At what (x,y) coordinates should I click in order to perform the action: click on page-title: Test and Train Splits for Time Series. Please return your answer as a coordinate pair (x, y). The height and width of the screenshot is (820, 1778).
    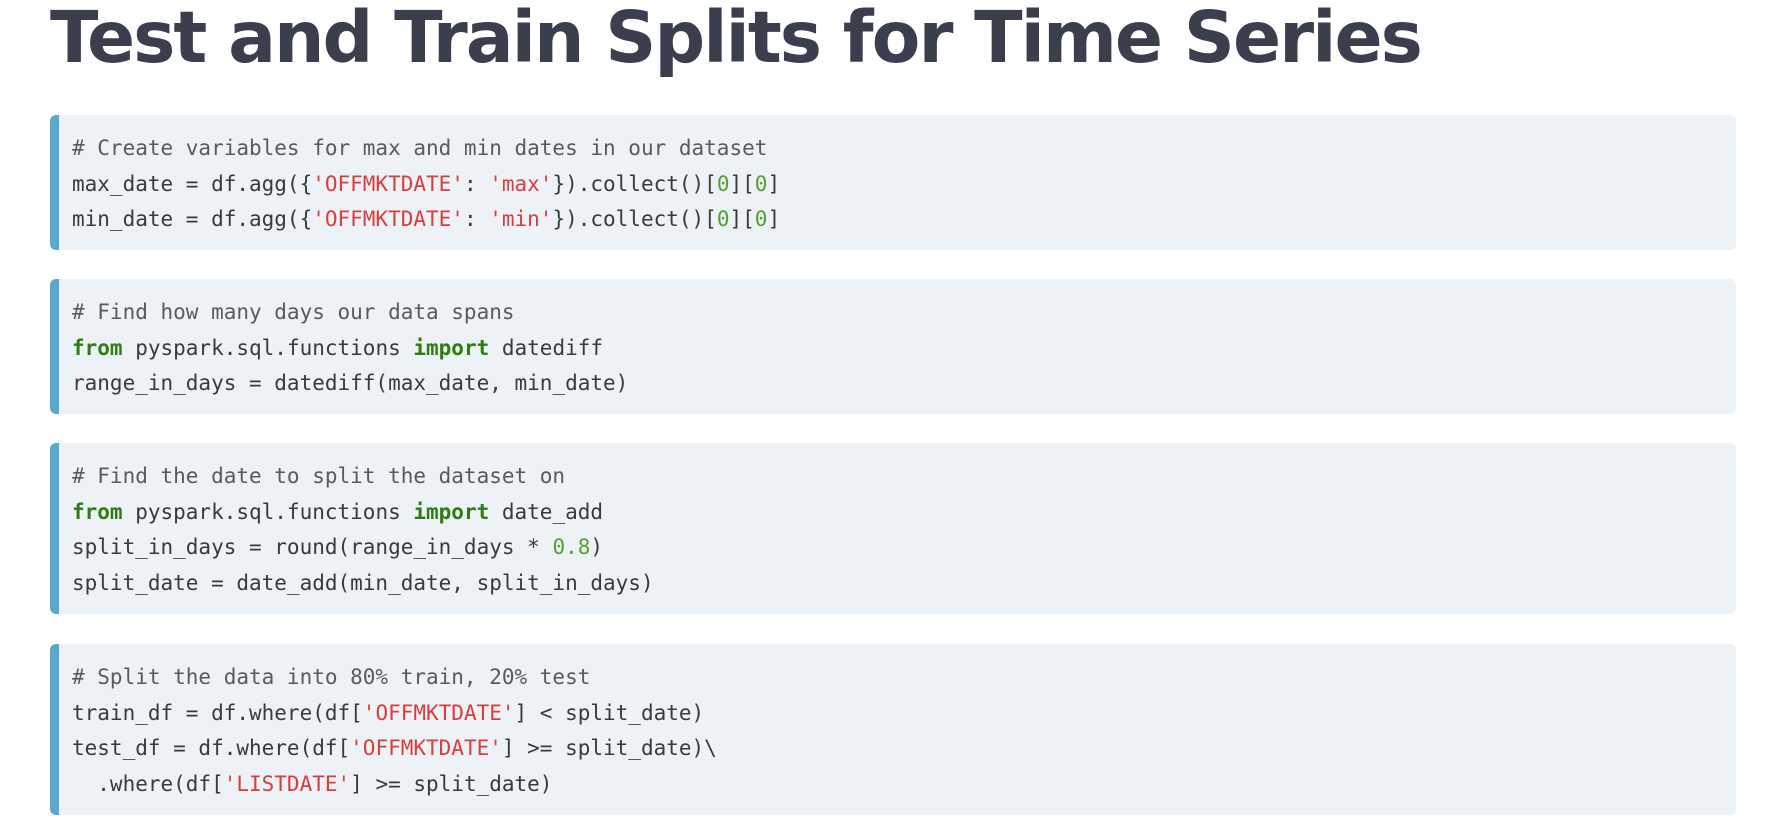
    Looking at the image, I should click on (736, 39).